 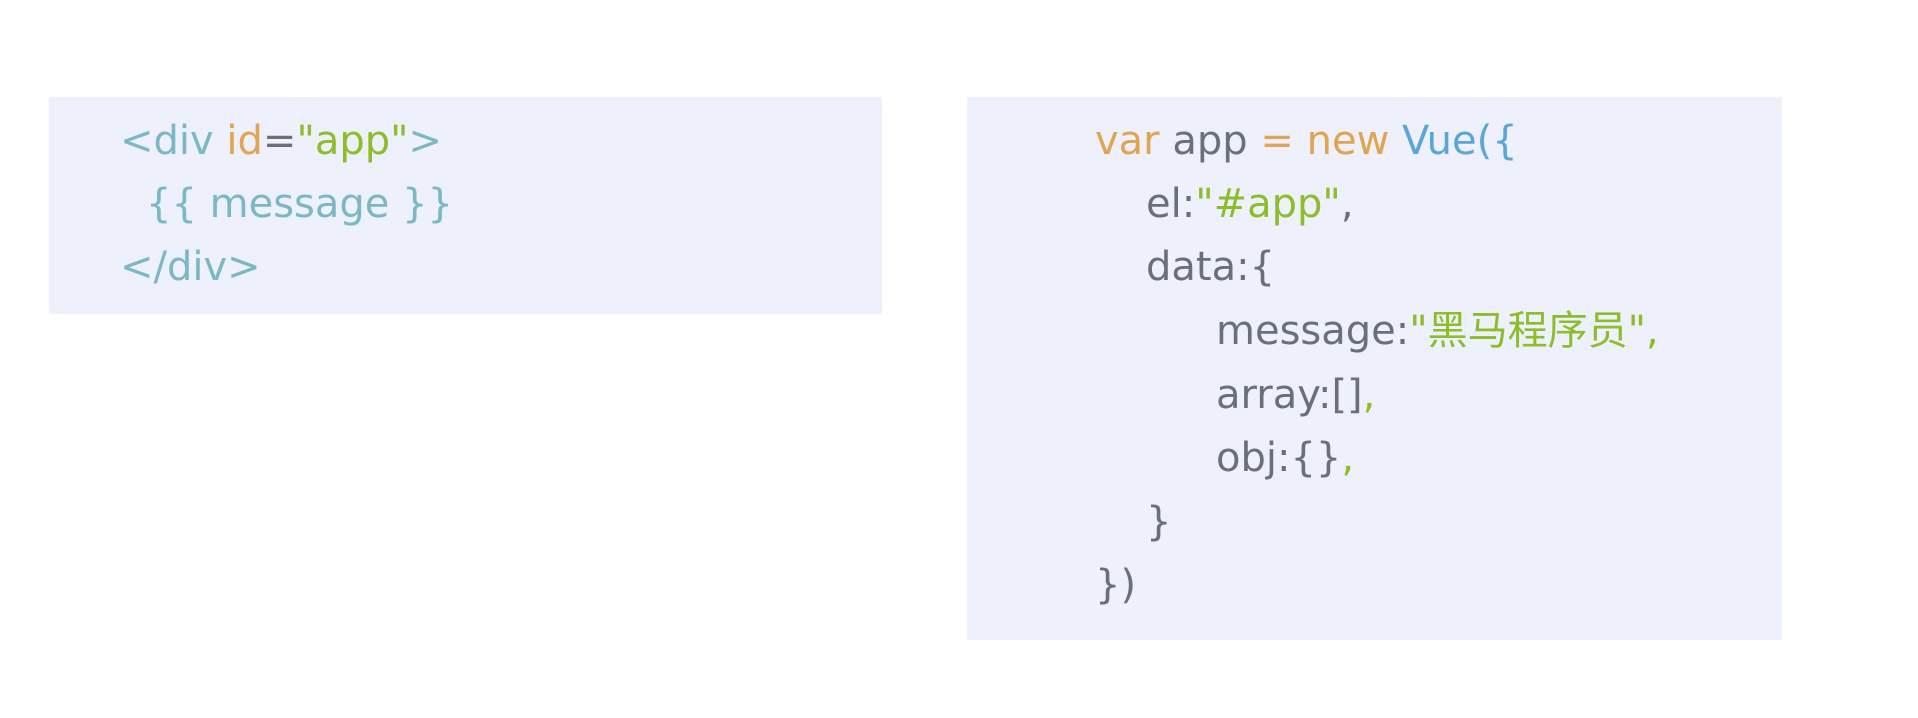 What do you see at coordinates (465, 205) in the screenshot?
I see `html-code-panel: <div id="app"> {{ message }} </div>` at bounding box center [465, 205].